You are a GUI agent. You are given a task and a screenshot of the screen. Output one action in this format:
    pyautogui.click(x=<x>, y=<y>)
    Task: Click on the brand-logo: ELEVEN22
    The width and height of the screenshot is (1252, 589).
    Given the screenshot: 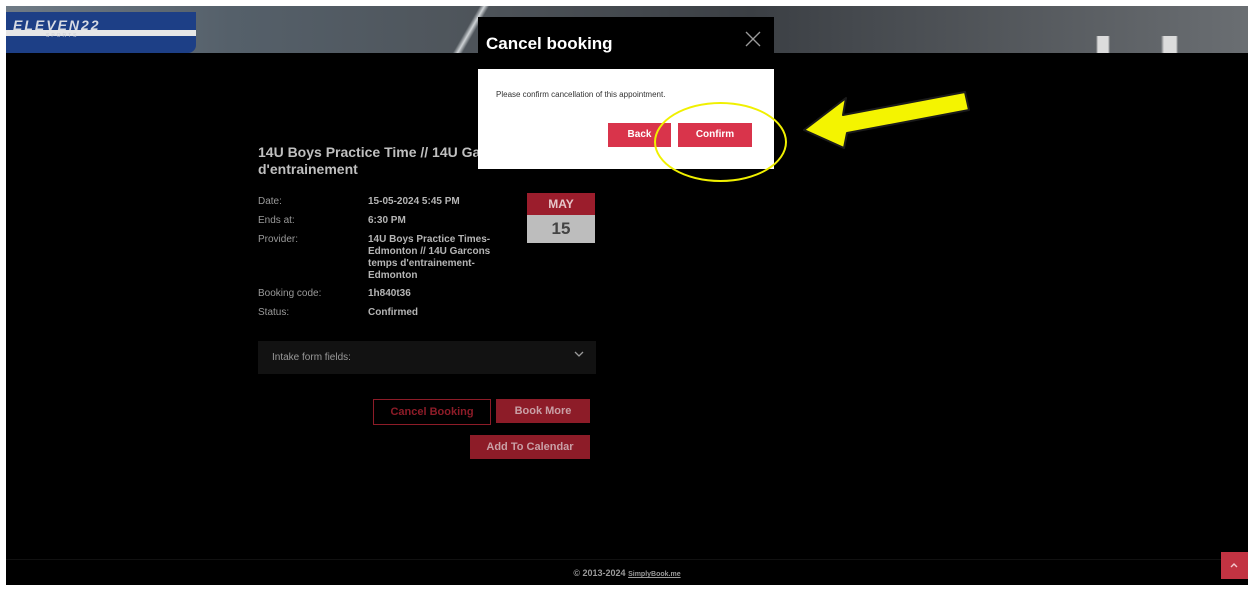 What is the action you would take?
    pyautogui.click(x=57, y=25)
    